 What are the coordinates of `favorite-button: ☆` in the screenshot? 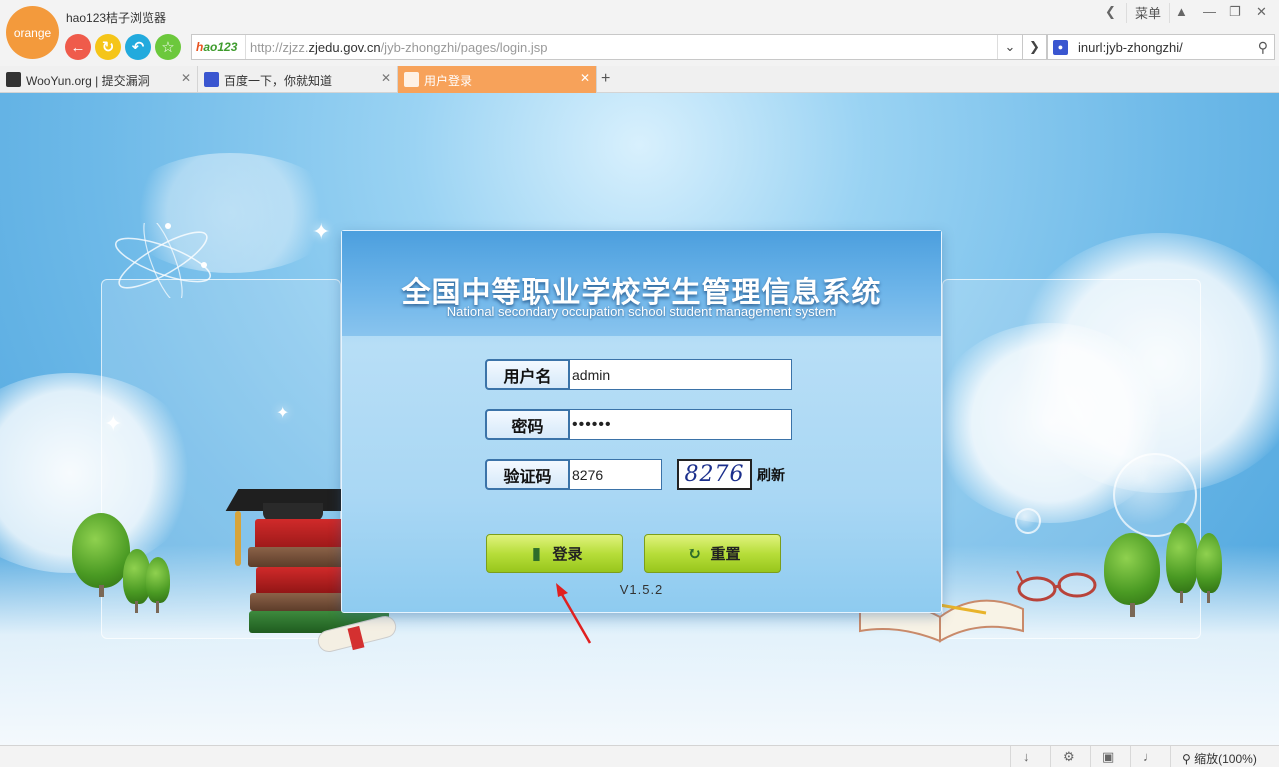 It's located at (168, 47).